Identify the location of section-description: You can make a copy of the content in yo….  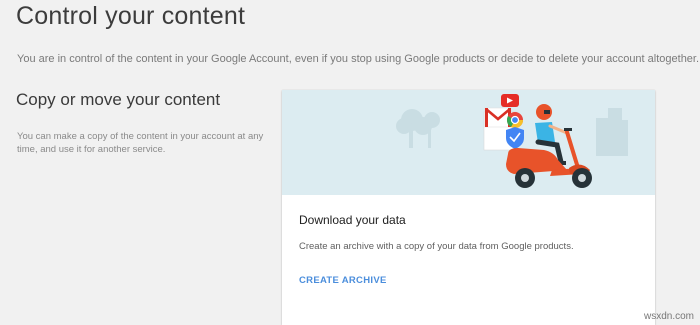
(140, 143).